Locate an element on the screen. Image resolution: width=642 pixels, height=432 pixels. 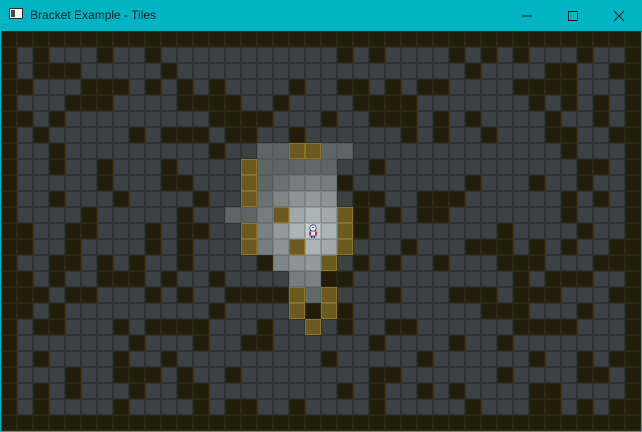
close-button is located at coordinates (619, 15).